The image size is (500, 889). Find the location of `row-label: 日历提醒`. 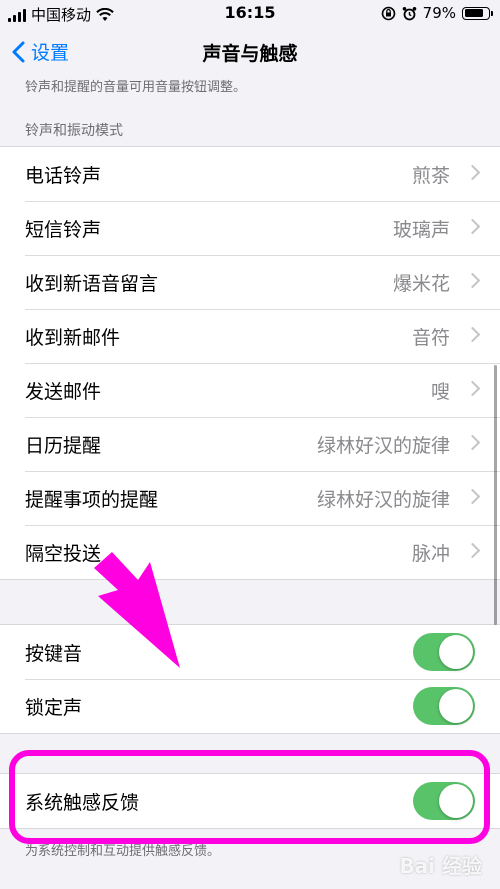

row-label: 日历提醒 is located at coordinates (63, 445).